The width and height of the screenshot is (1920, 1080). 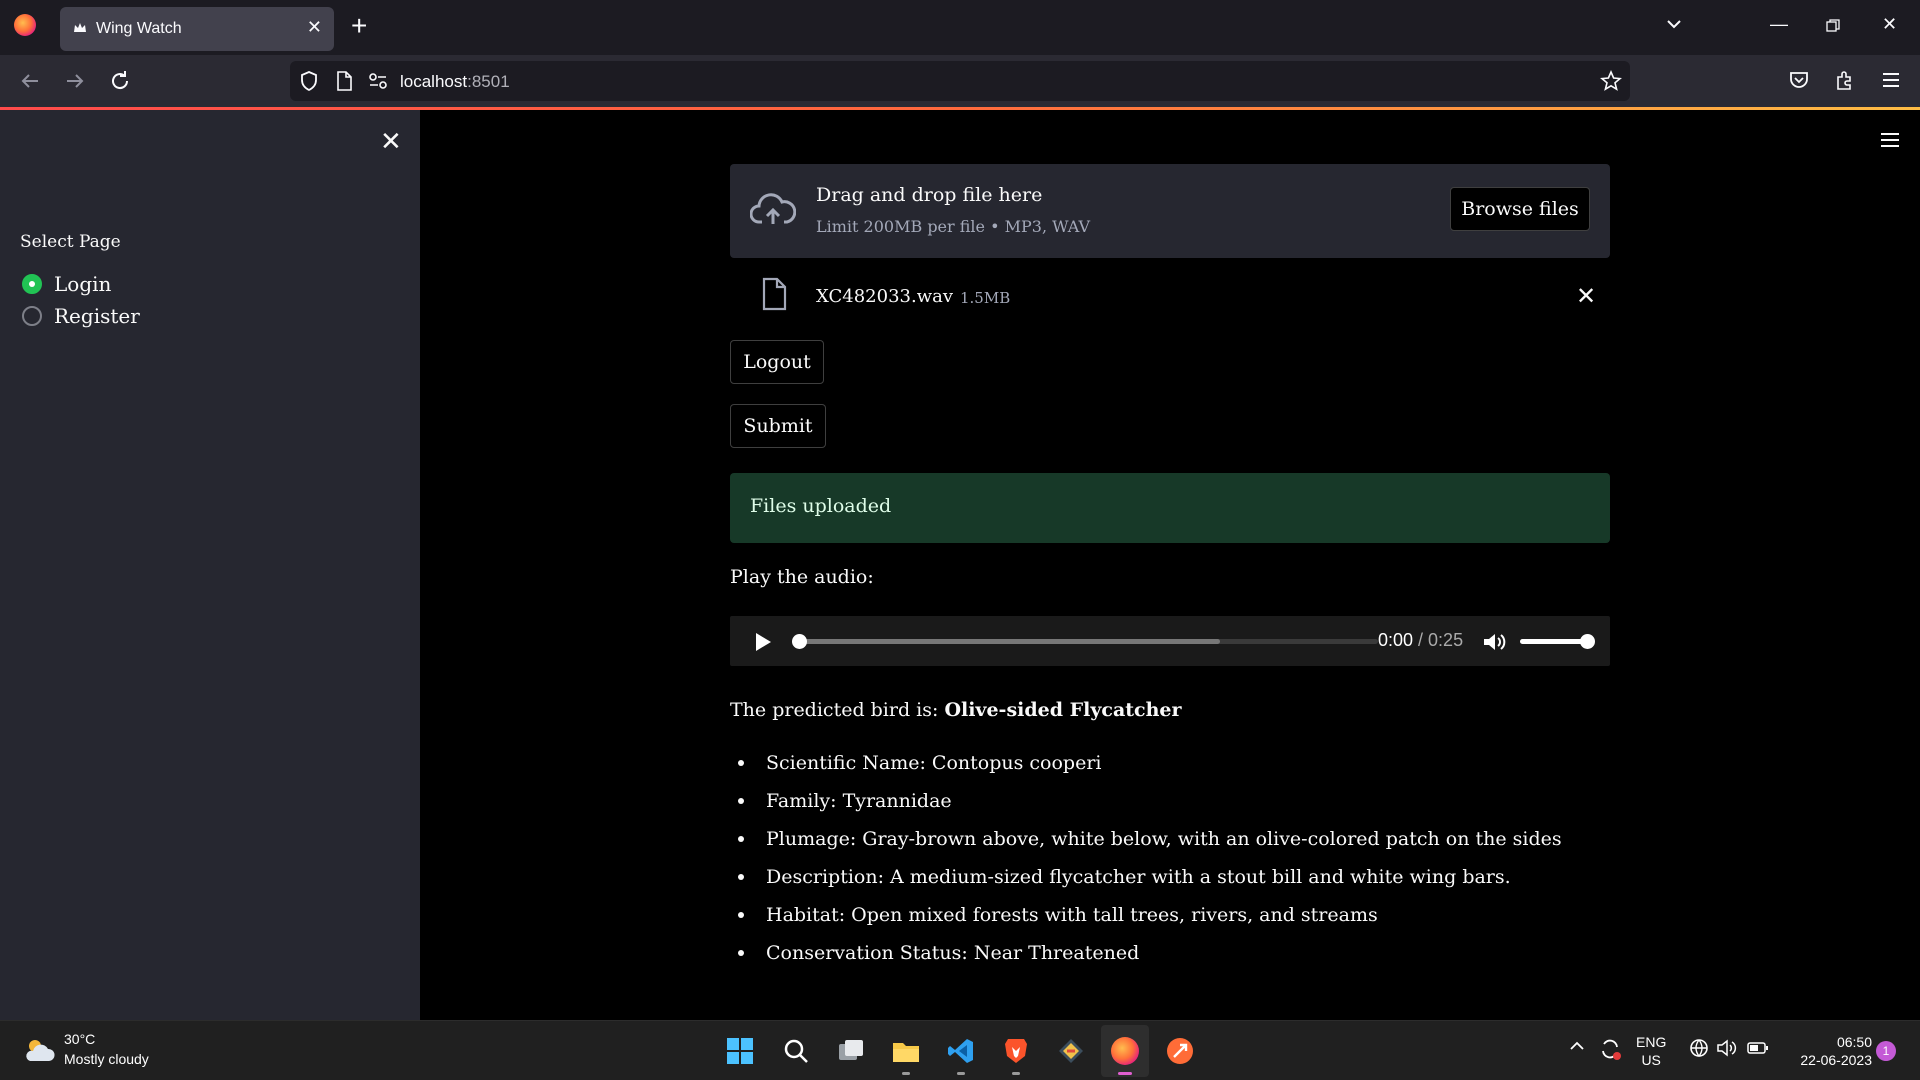 I want to click on tab-close-icon: ✕, so click(x=314, y=27).